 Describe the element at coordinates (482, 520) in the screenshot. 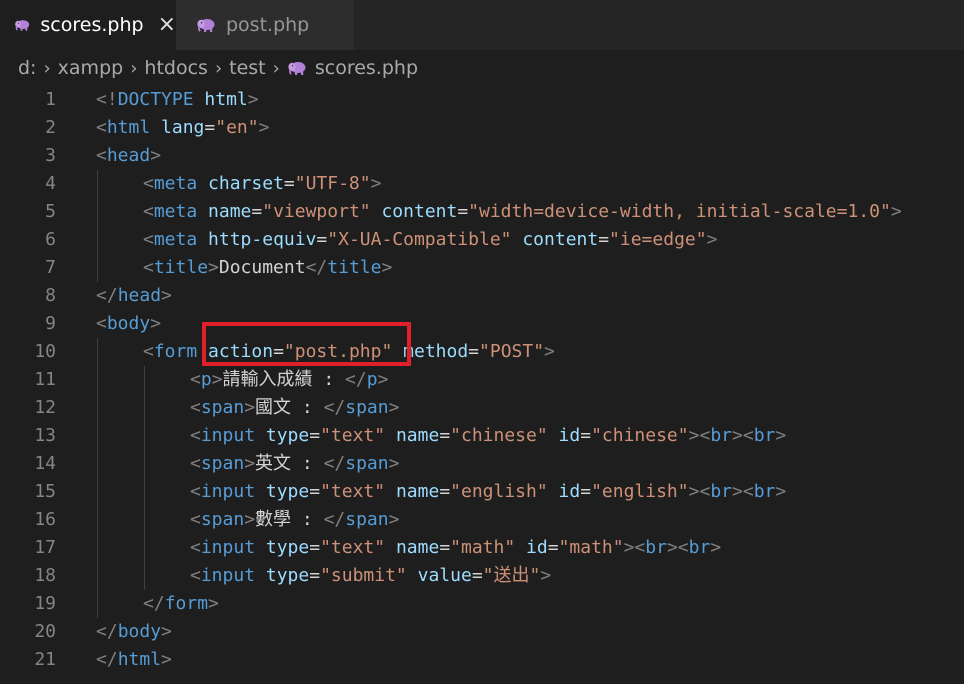

I see `code-line: 16 <span>數學 : </span>` at that location.